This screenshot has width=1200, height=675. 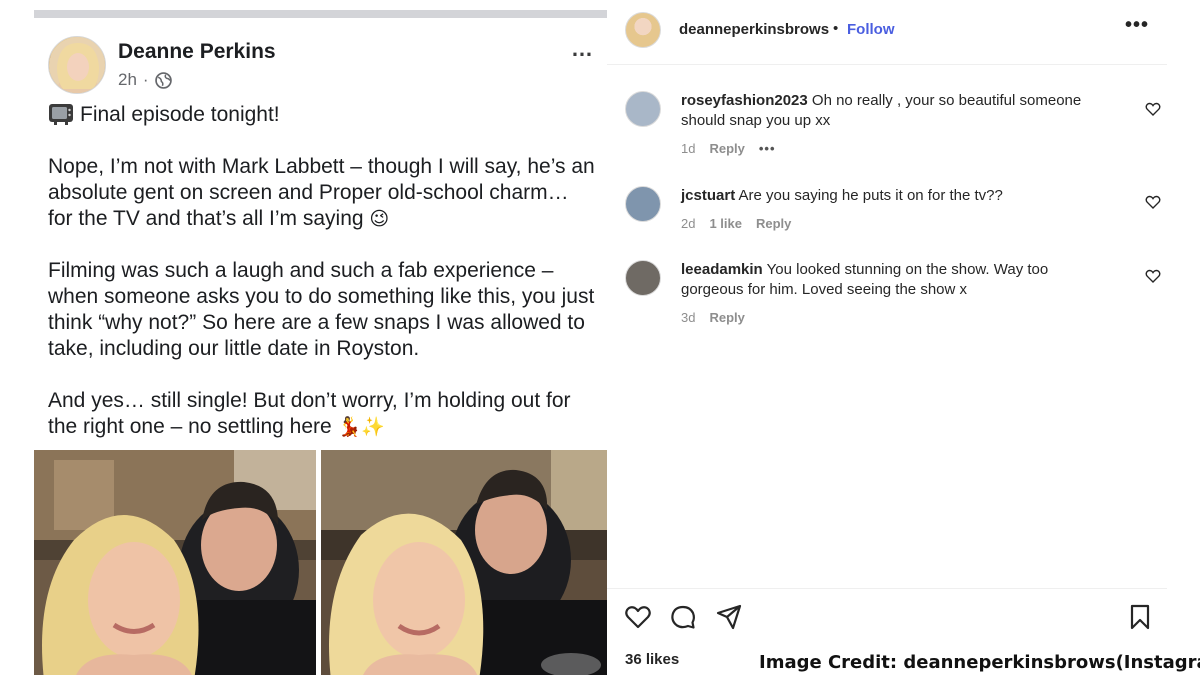 I want to click on comment-icon, so click(x=683, y=617).